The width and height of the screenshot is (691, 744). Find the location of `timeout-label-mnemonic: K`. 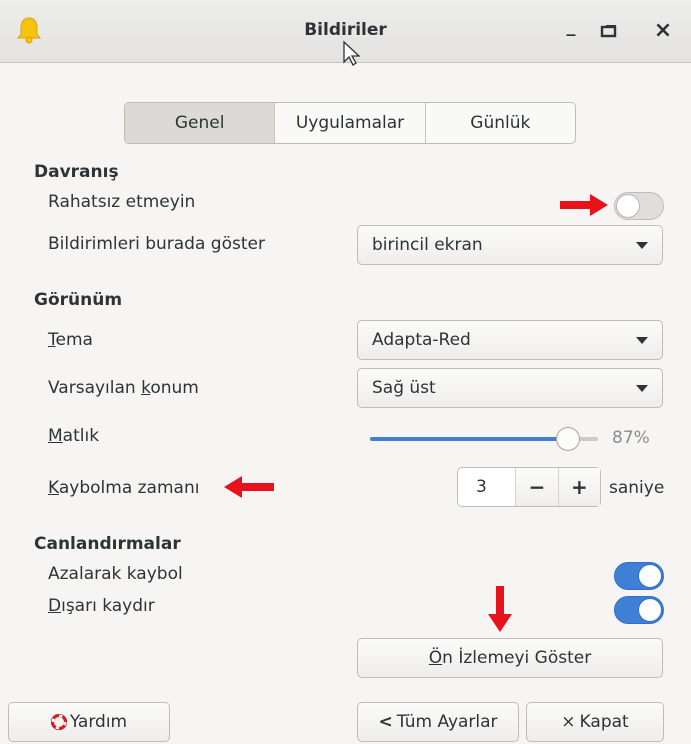

timeout-label-mnemonic: K is located at coordinates (53, 488).